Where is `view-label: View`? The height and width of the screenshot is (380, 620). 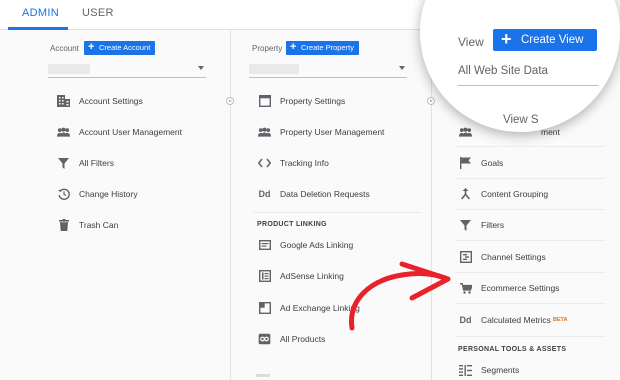
view-label: View is located at coordinates (471, 42).